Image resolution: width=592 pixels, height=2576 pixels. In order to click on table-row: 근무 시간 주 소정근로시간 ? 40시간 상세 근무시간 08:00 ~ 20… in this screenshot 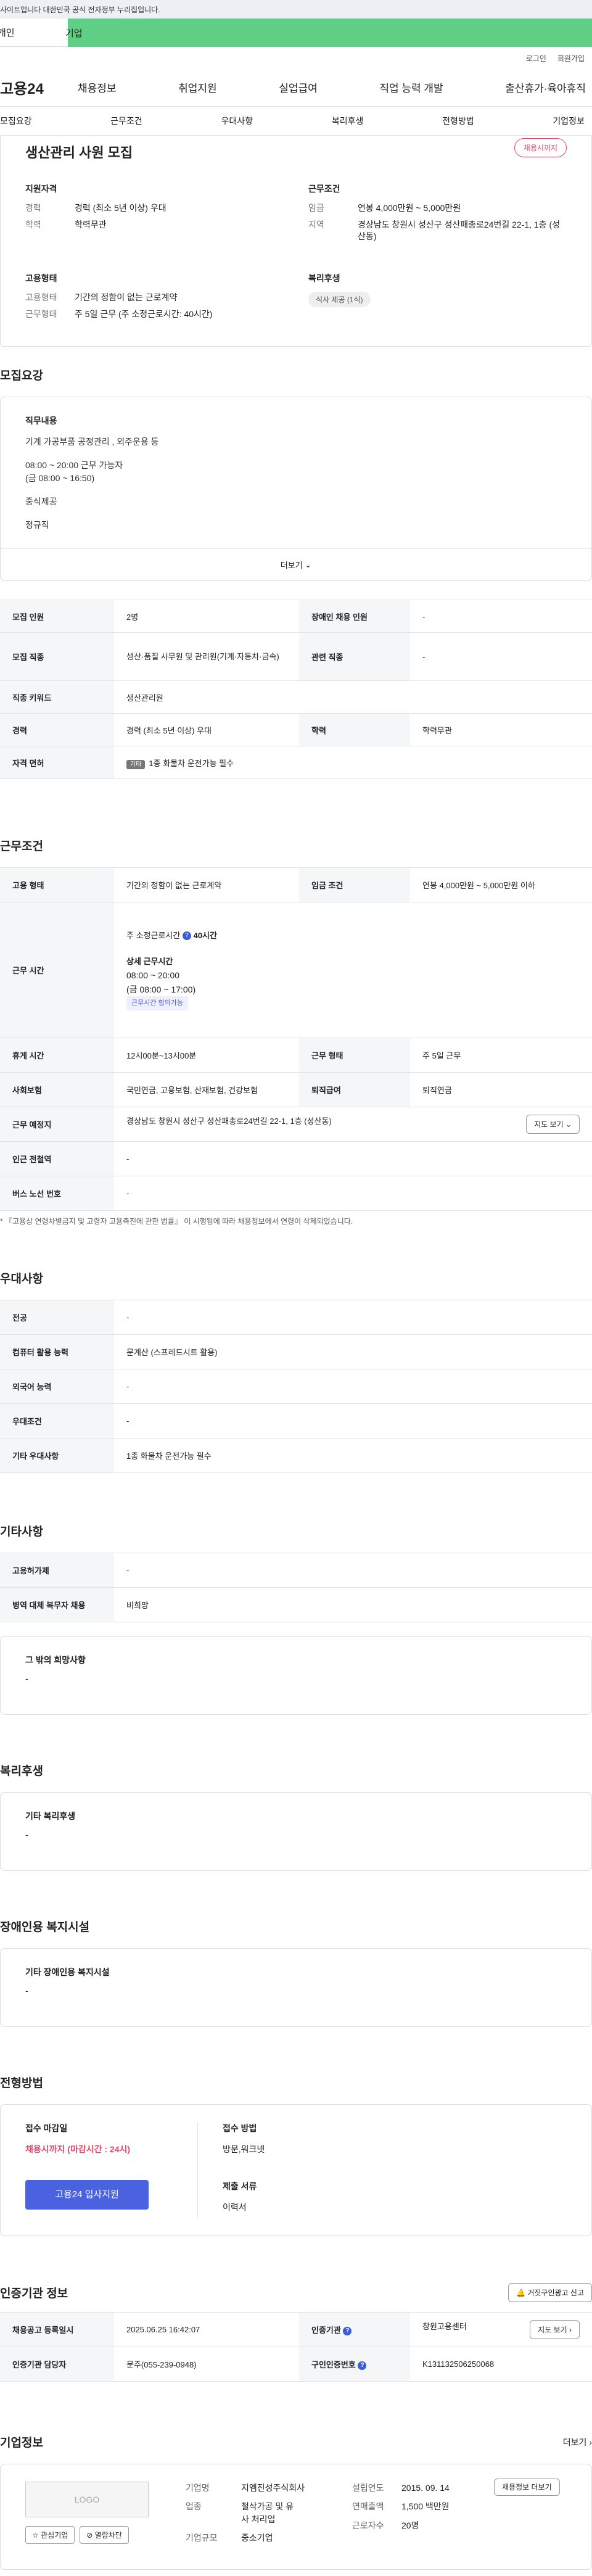, I will do `click(296, 970)`.